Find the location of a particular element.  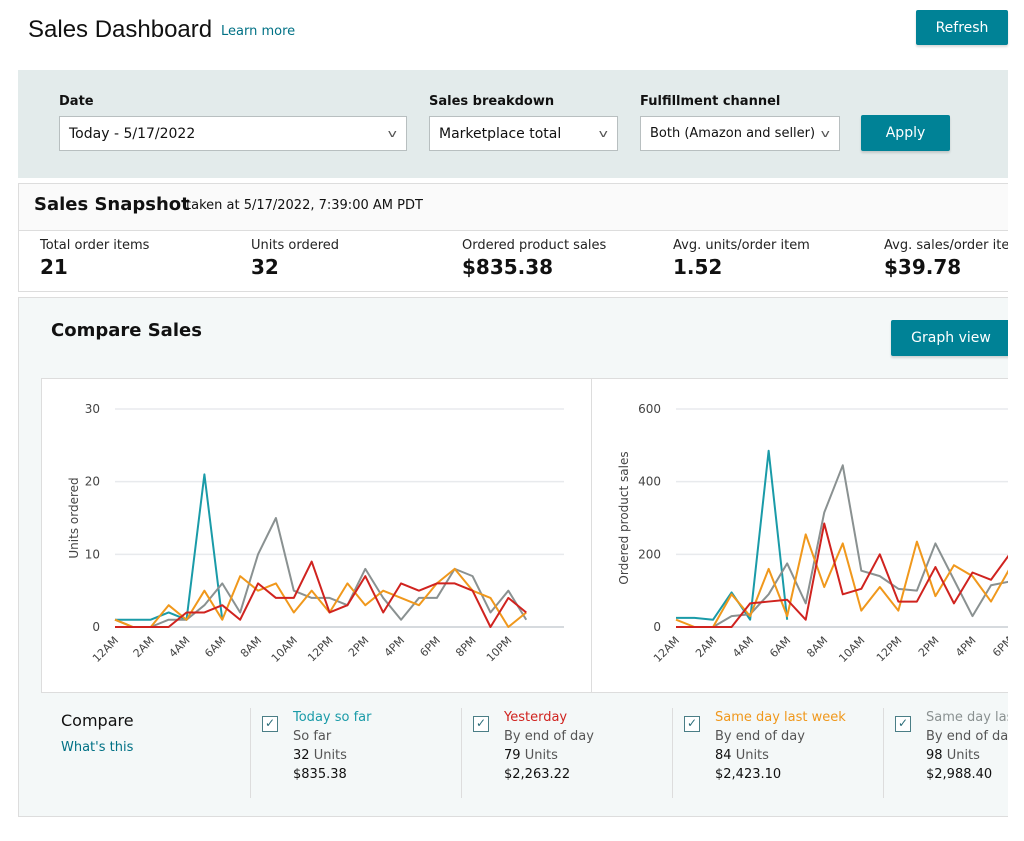

whats-this-link: What's this is located at coordinates (97, 747).